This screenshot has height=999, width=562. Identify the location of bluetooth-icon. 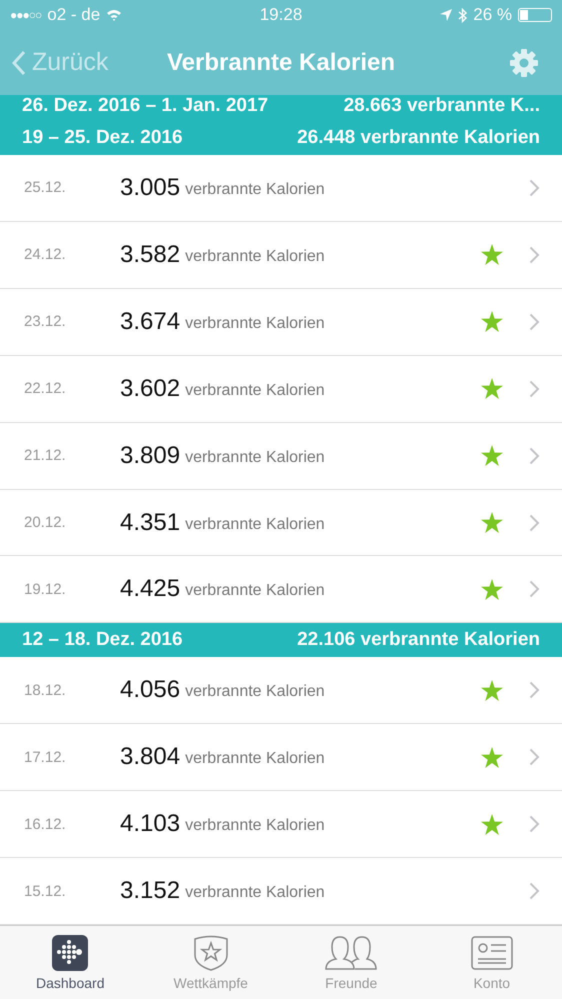
(463, 15).